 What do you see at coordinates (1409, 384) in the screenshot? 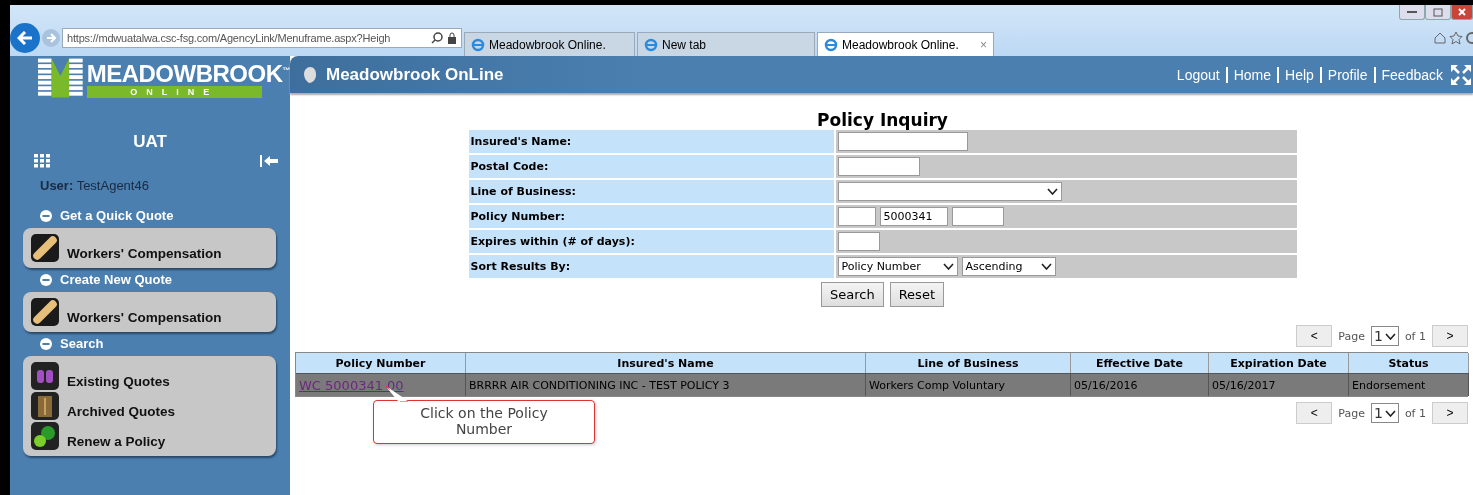
I see `table-cell: Endorsement` at bounding box center [1409, 384].